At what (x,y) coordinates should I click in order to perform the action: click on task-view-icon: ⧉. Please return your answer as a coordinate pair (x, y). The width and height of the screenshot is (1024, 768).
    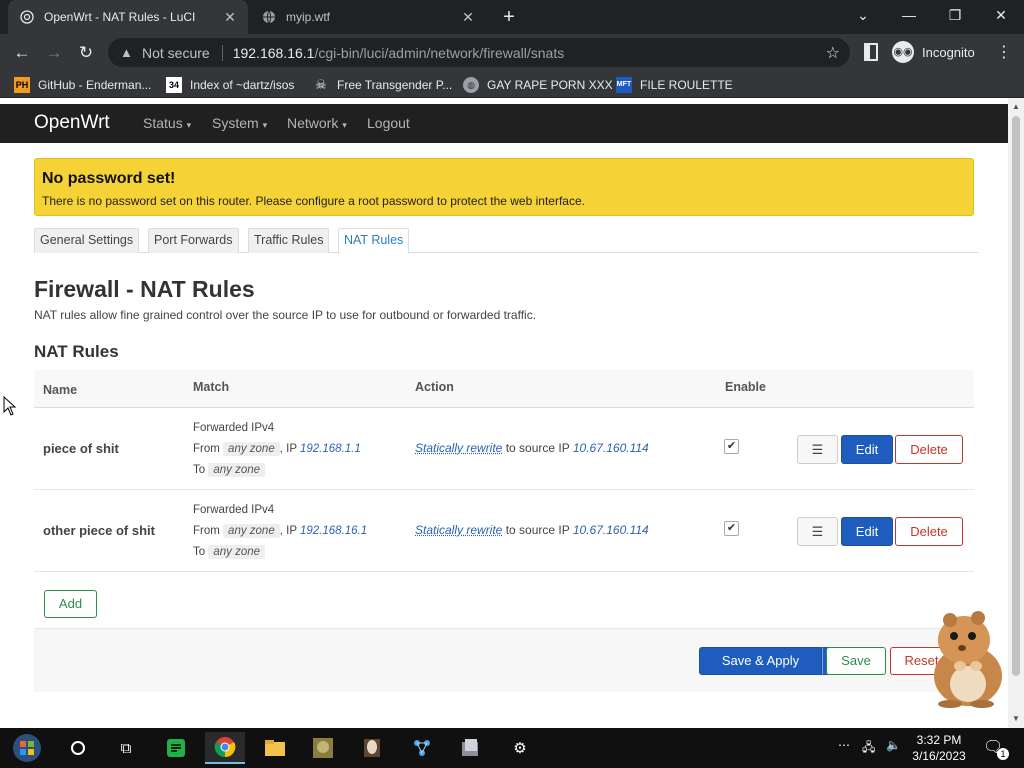
    Looking at the image, I should click on (126, 748).